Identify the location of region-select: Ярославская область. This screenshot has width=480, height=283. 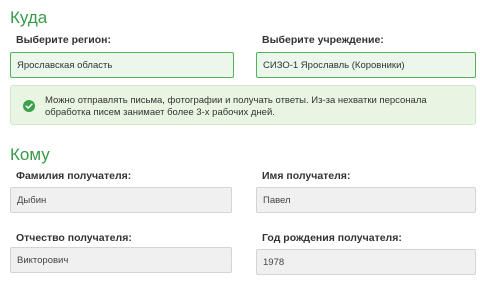
(122, 65).